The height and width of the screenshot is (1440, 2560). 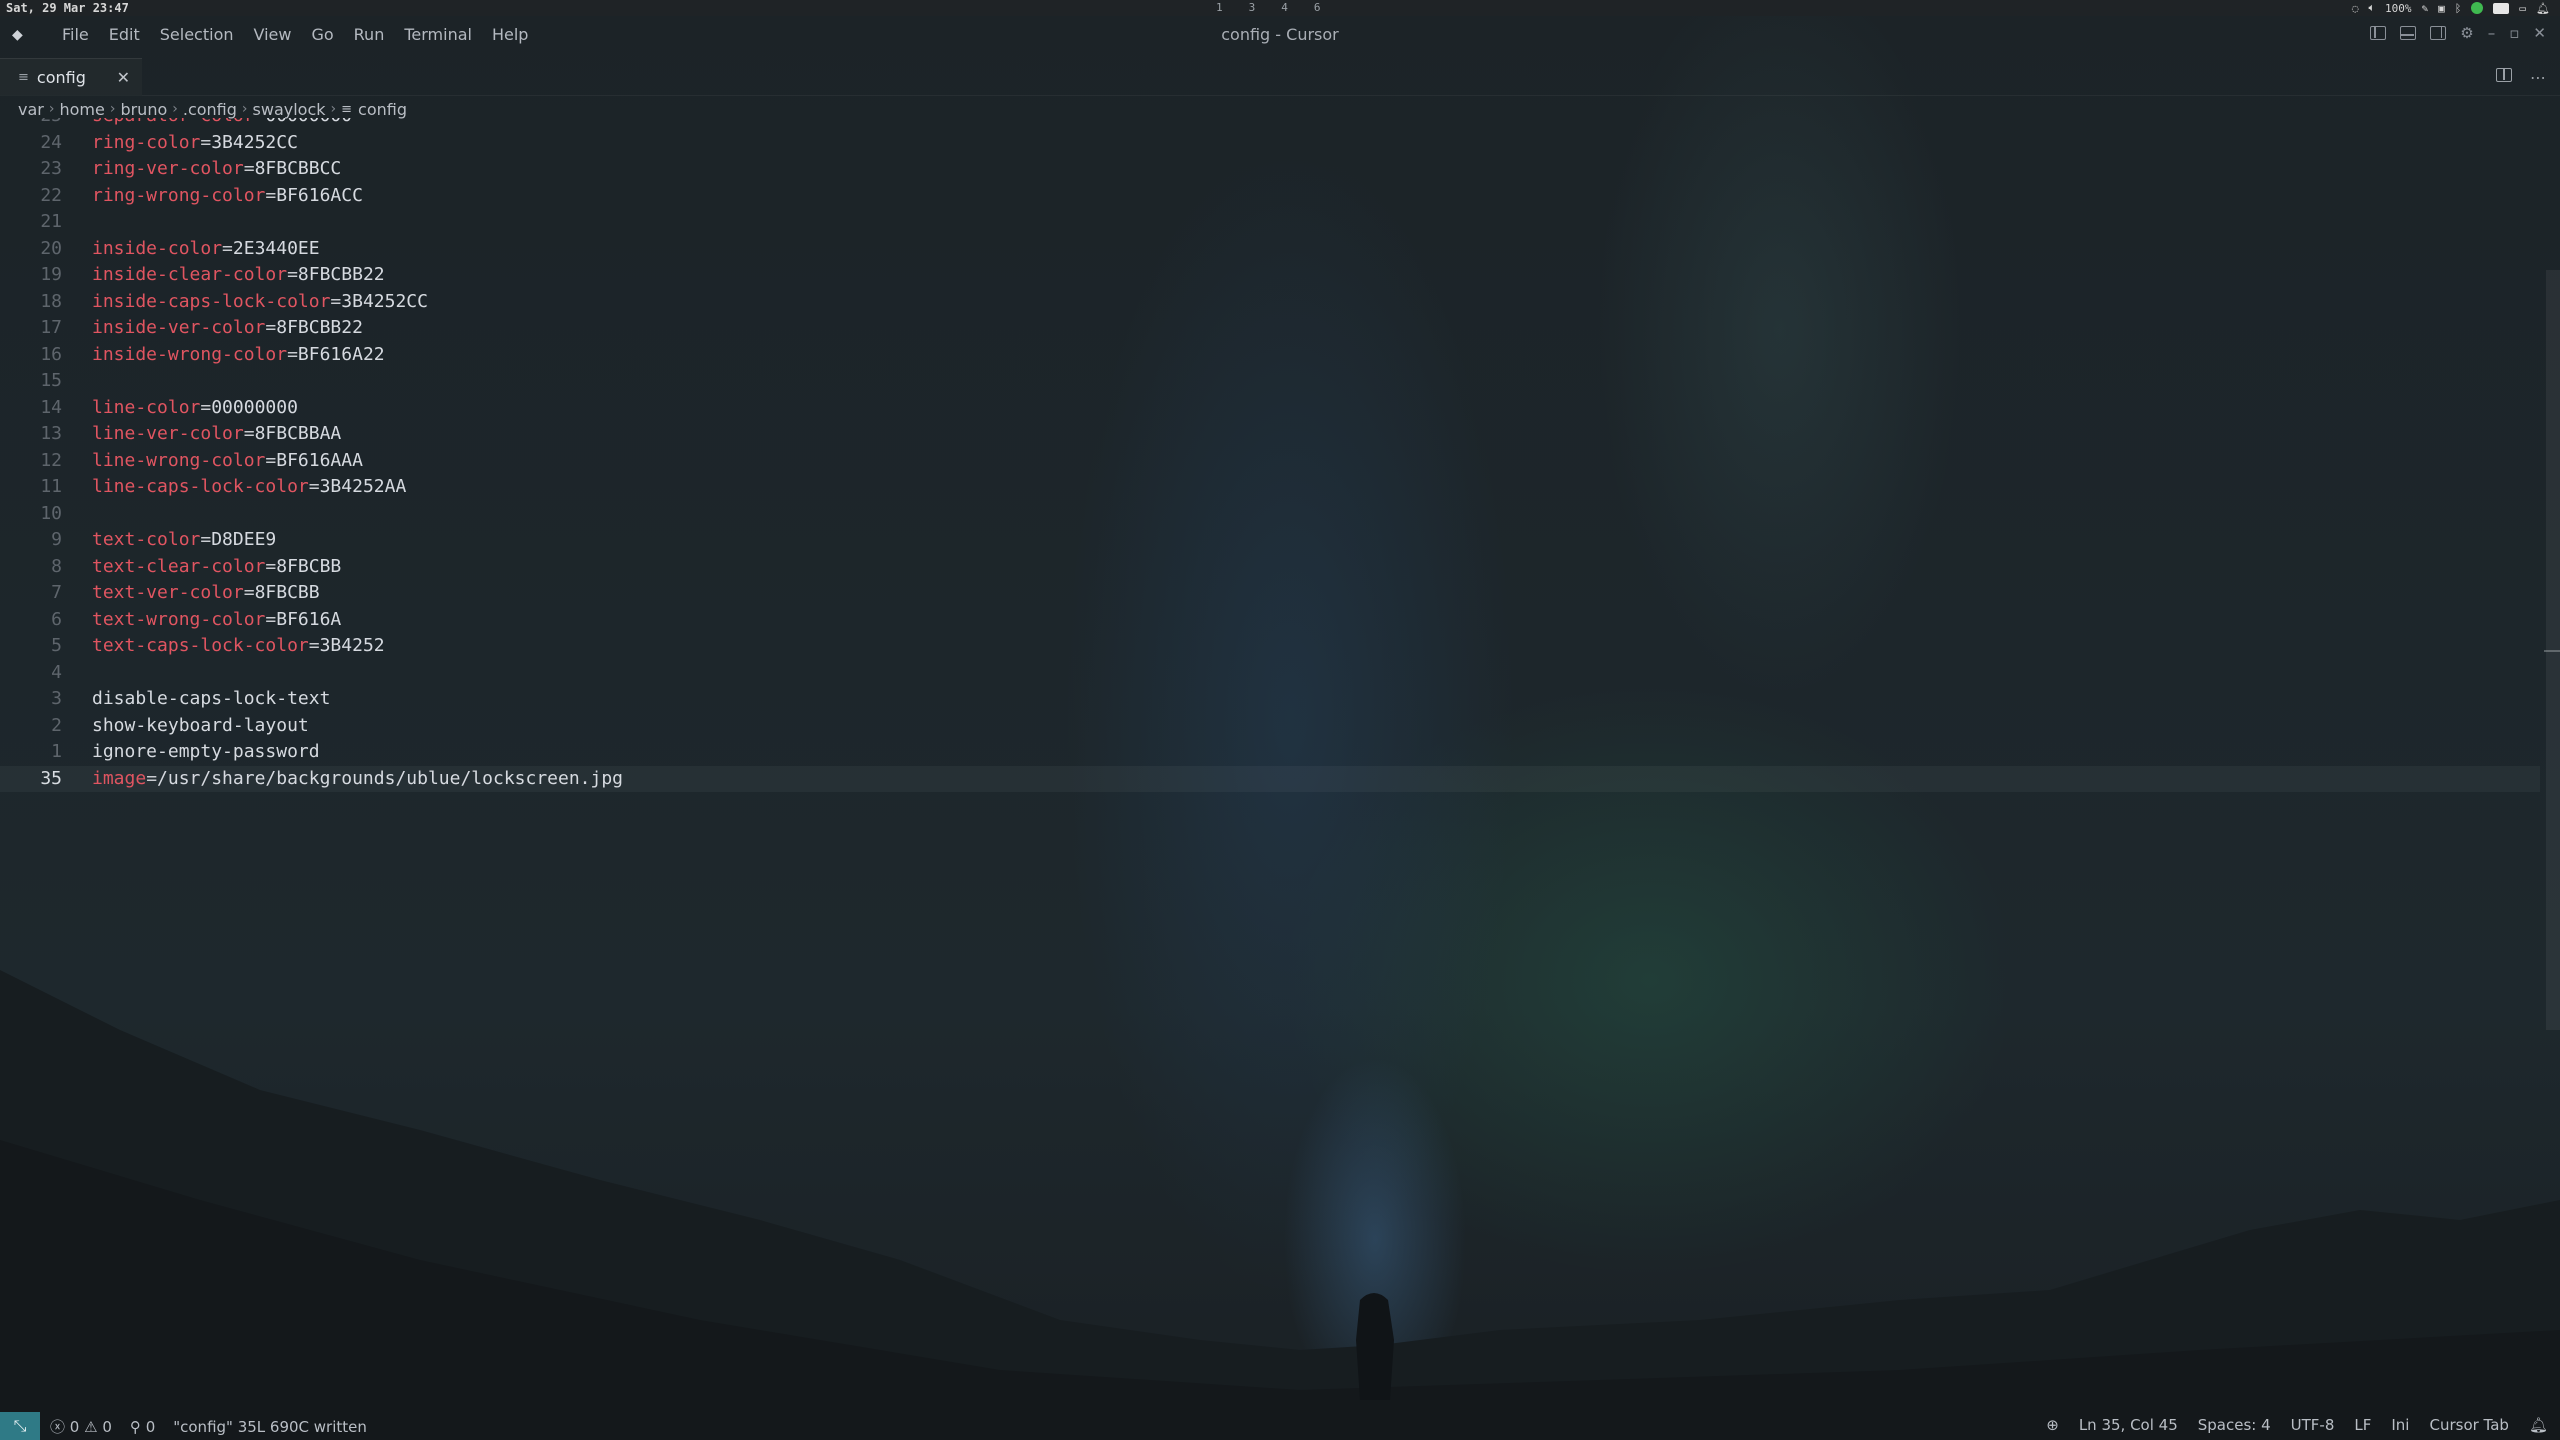 I want to click on end-of-line: LF, so click(x=2362, y=1425).